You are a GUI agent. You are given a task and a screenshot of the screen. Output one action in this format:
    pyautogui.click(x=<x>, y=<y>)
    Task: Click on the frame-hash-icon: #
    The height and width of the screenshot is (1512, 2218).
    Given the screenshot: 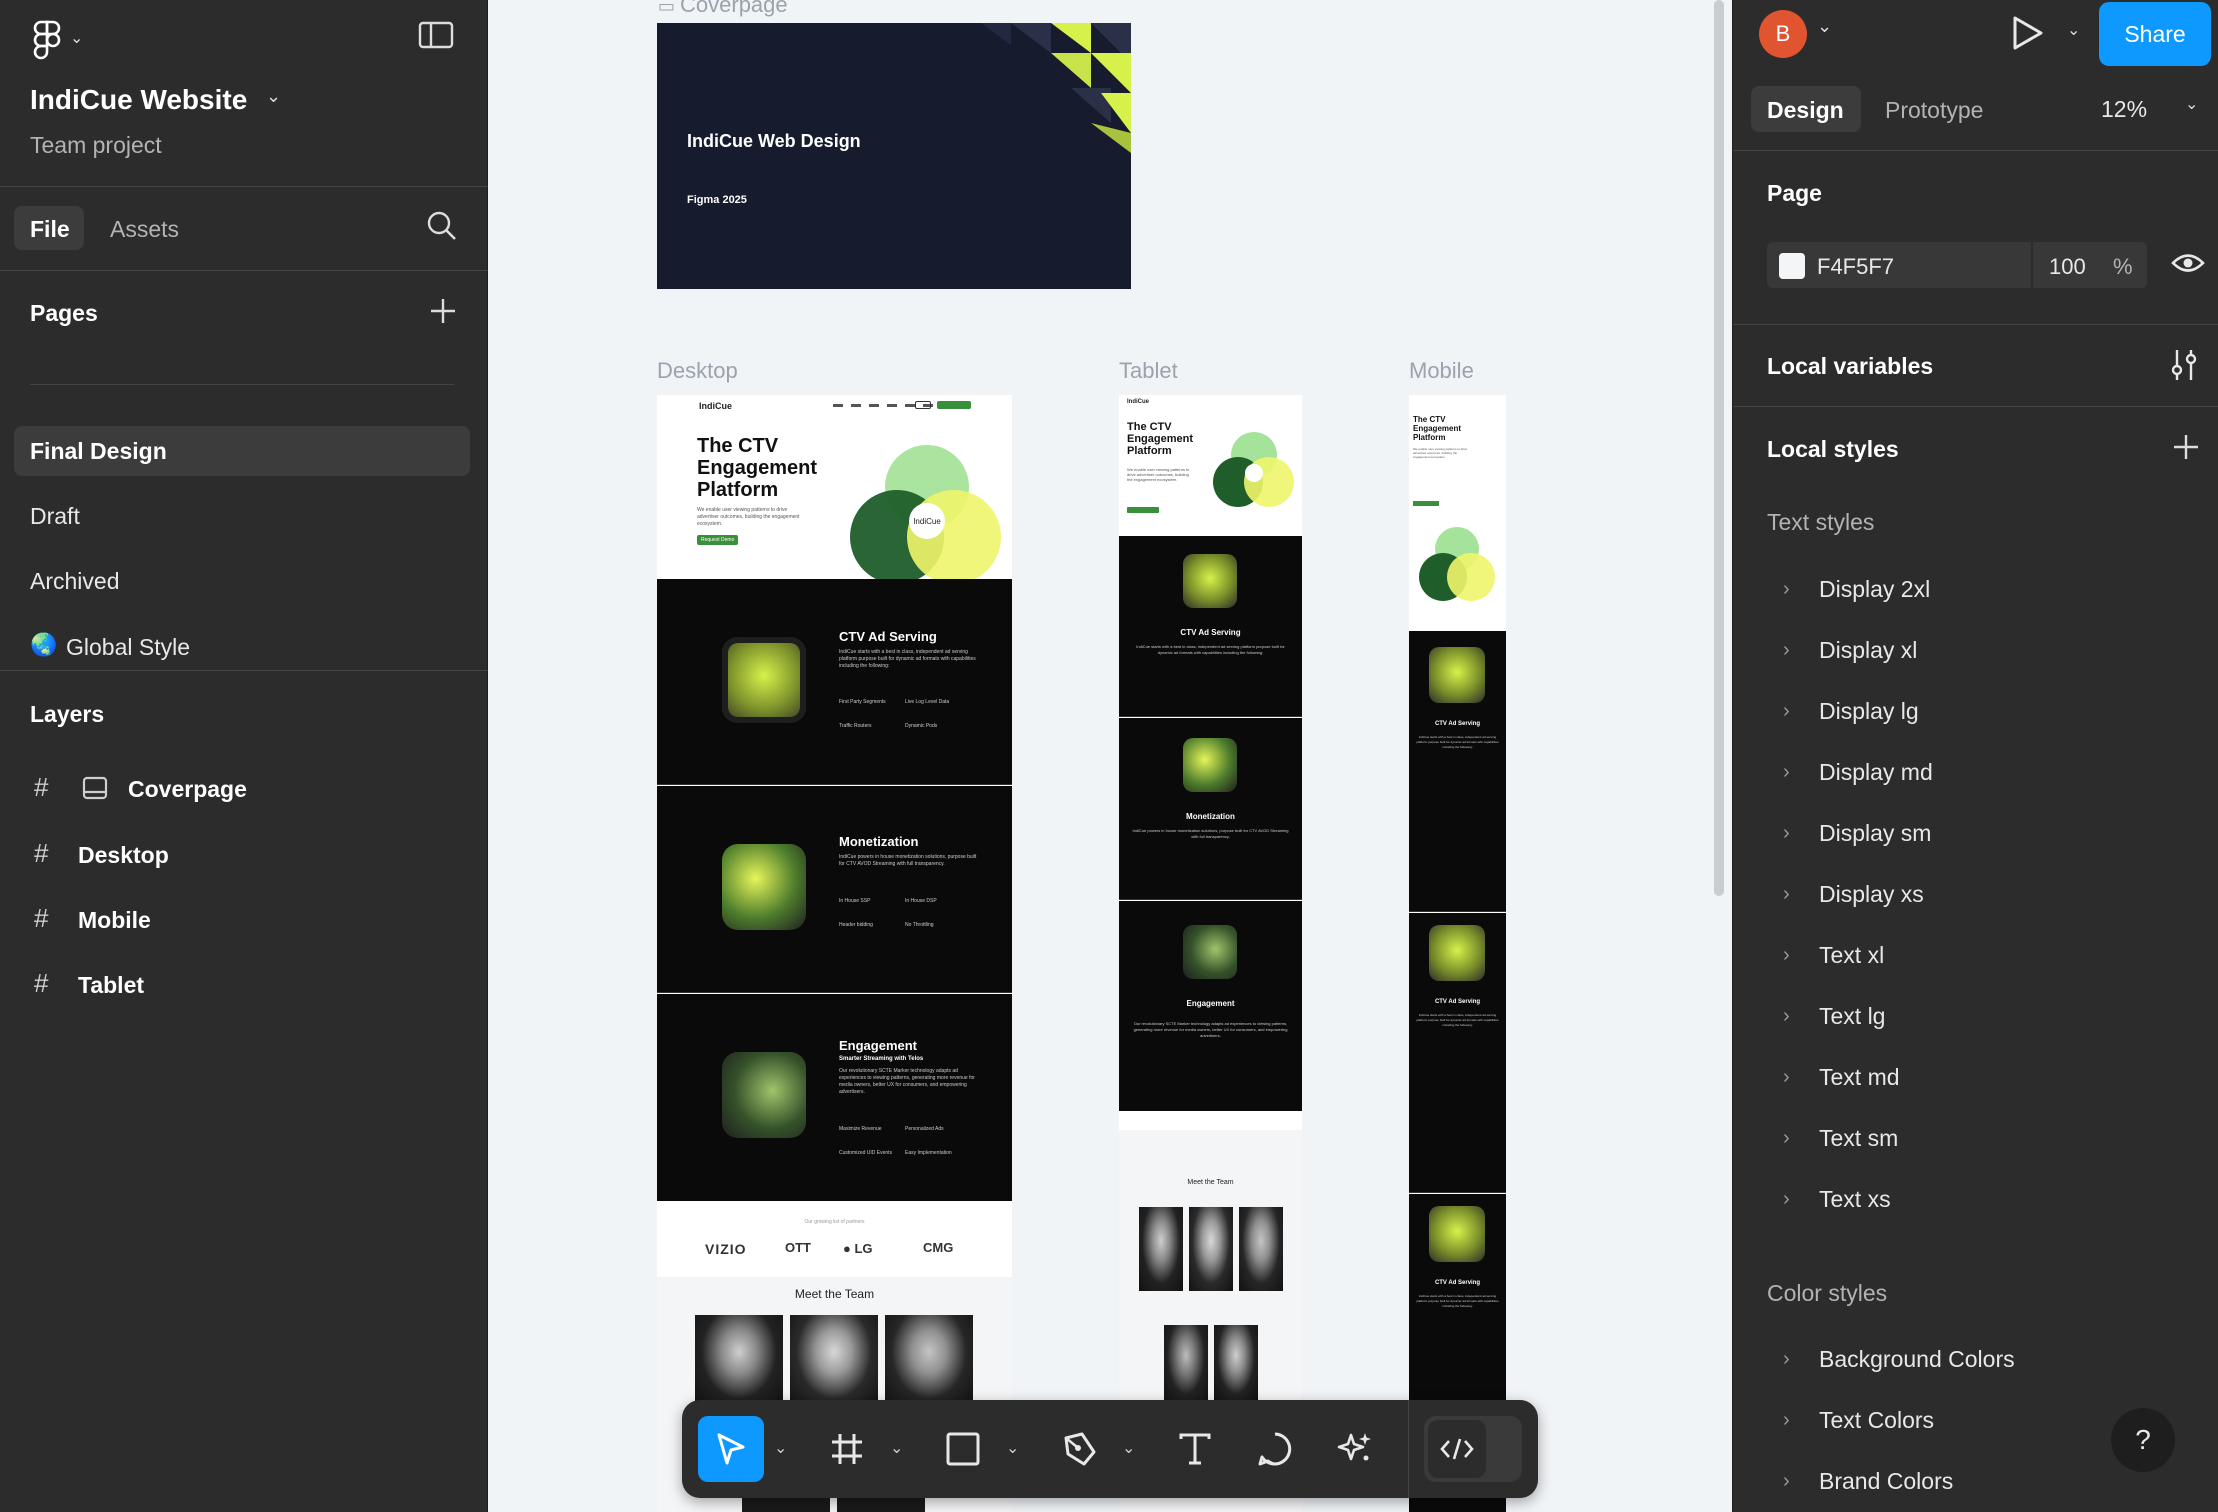 What is the action you would take?
    pyautogui.click(x=41, y=853)
    